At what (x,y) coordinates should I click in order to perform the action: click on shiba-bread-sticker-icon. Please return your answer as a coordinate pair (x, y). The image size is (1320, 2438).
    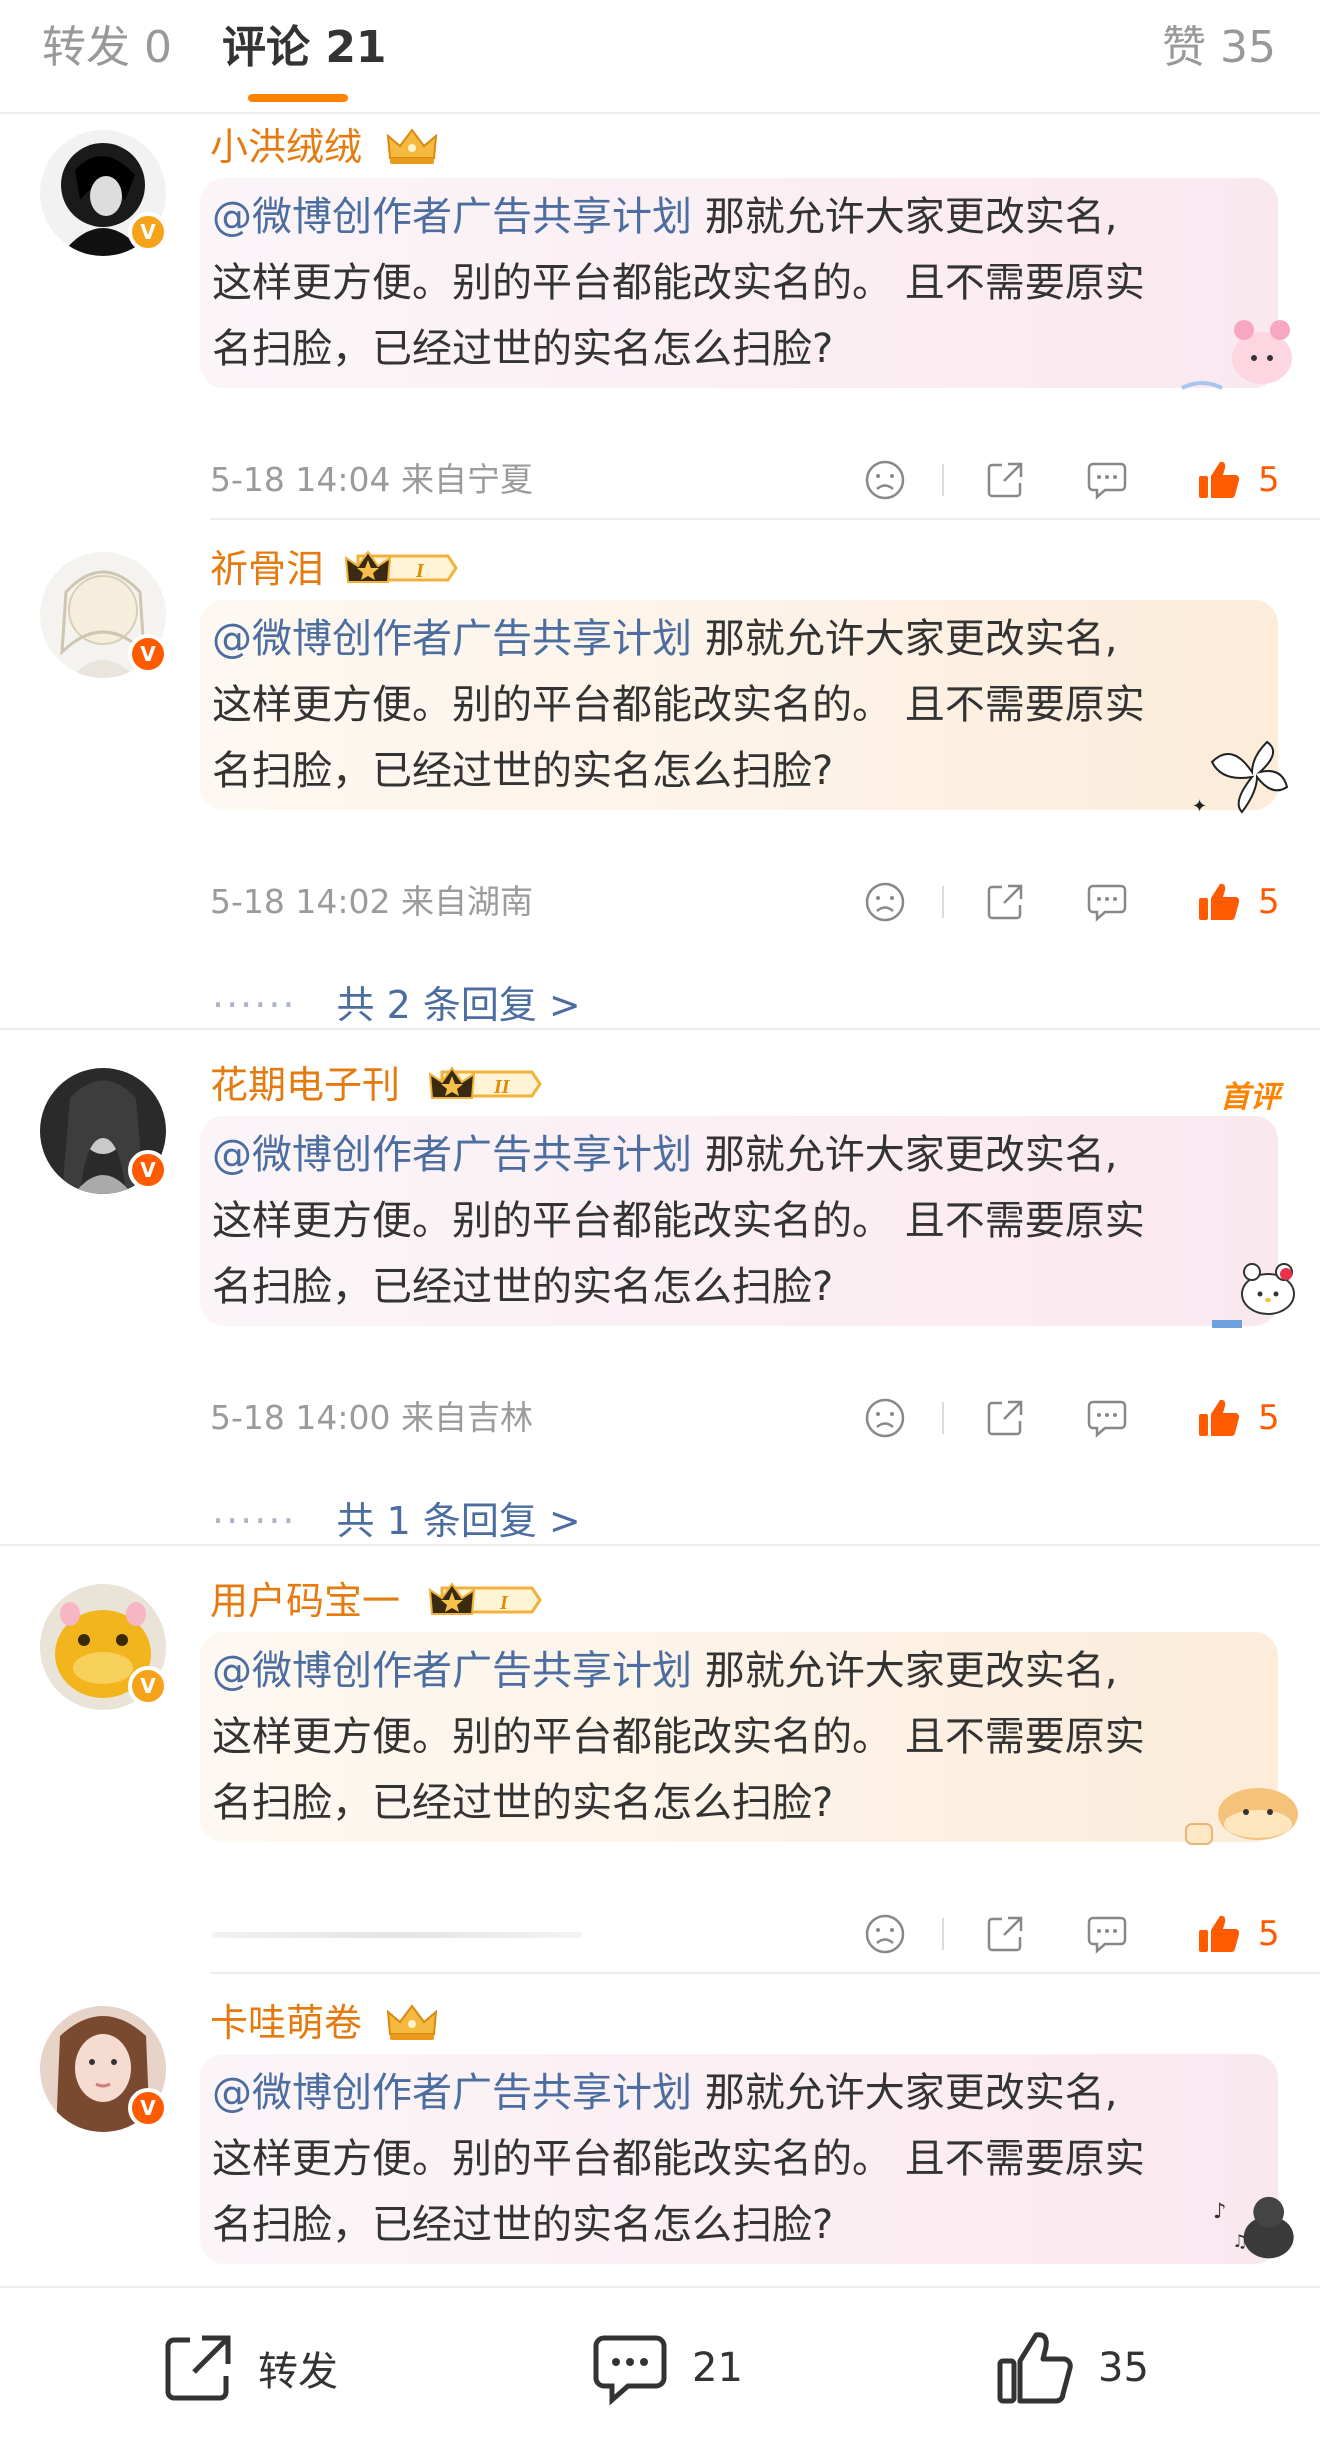
    Looking at the image, I should click on (1241, 1816).